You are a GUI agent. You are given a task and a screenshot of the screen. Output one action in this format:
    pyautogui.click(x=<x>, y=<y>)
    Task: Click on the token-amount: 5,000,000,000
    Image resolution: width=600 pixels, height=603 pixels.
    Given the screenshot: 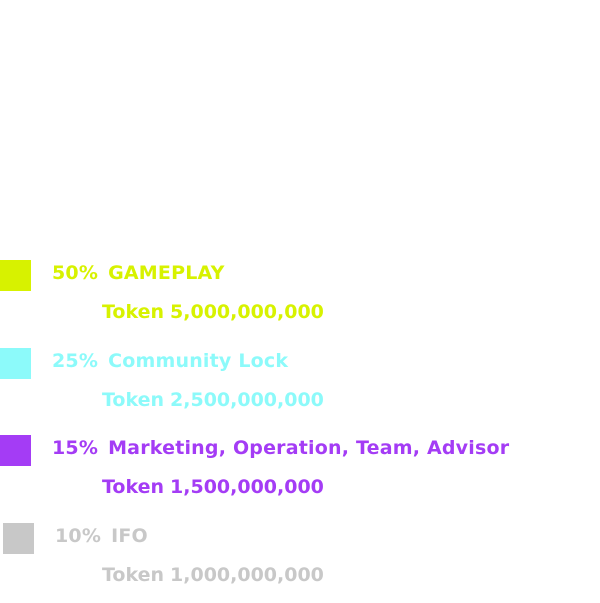 What is the action you would take?
    pyautogui.click(x=247, y=312)
    